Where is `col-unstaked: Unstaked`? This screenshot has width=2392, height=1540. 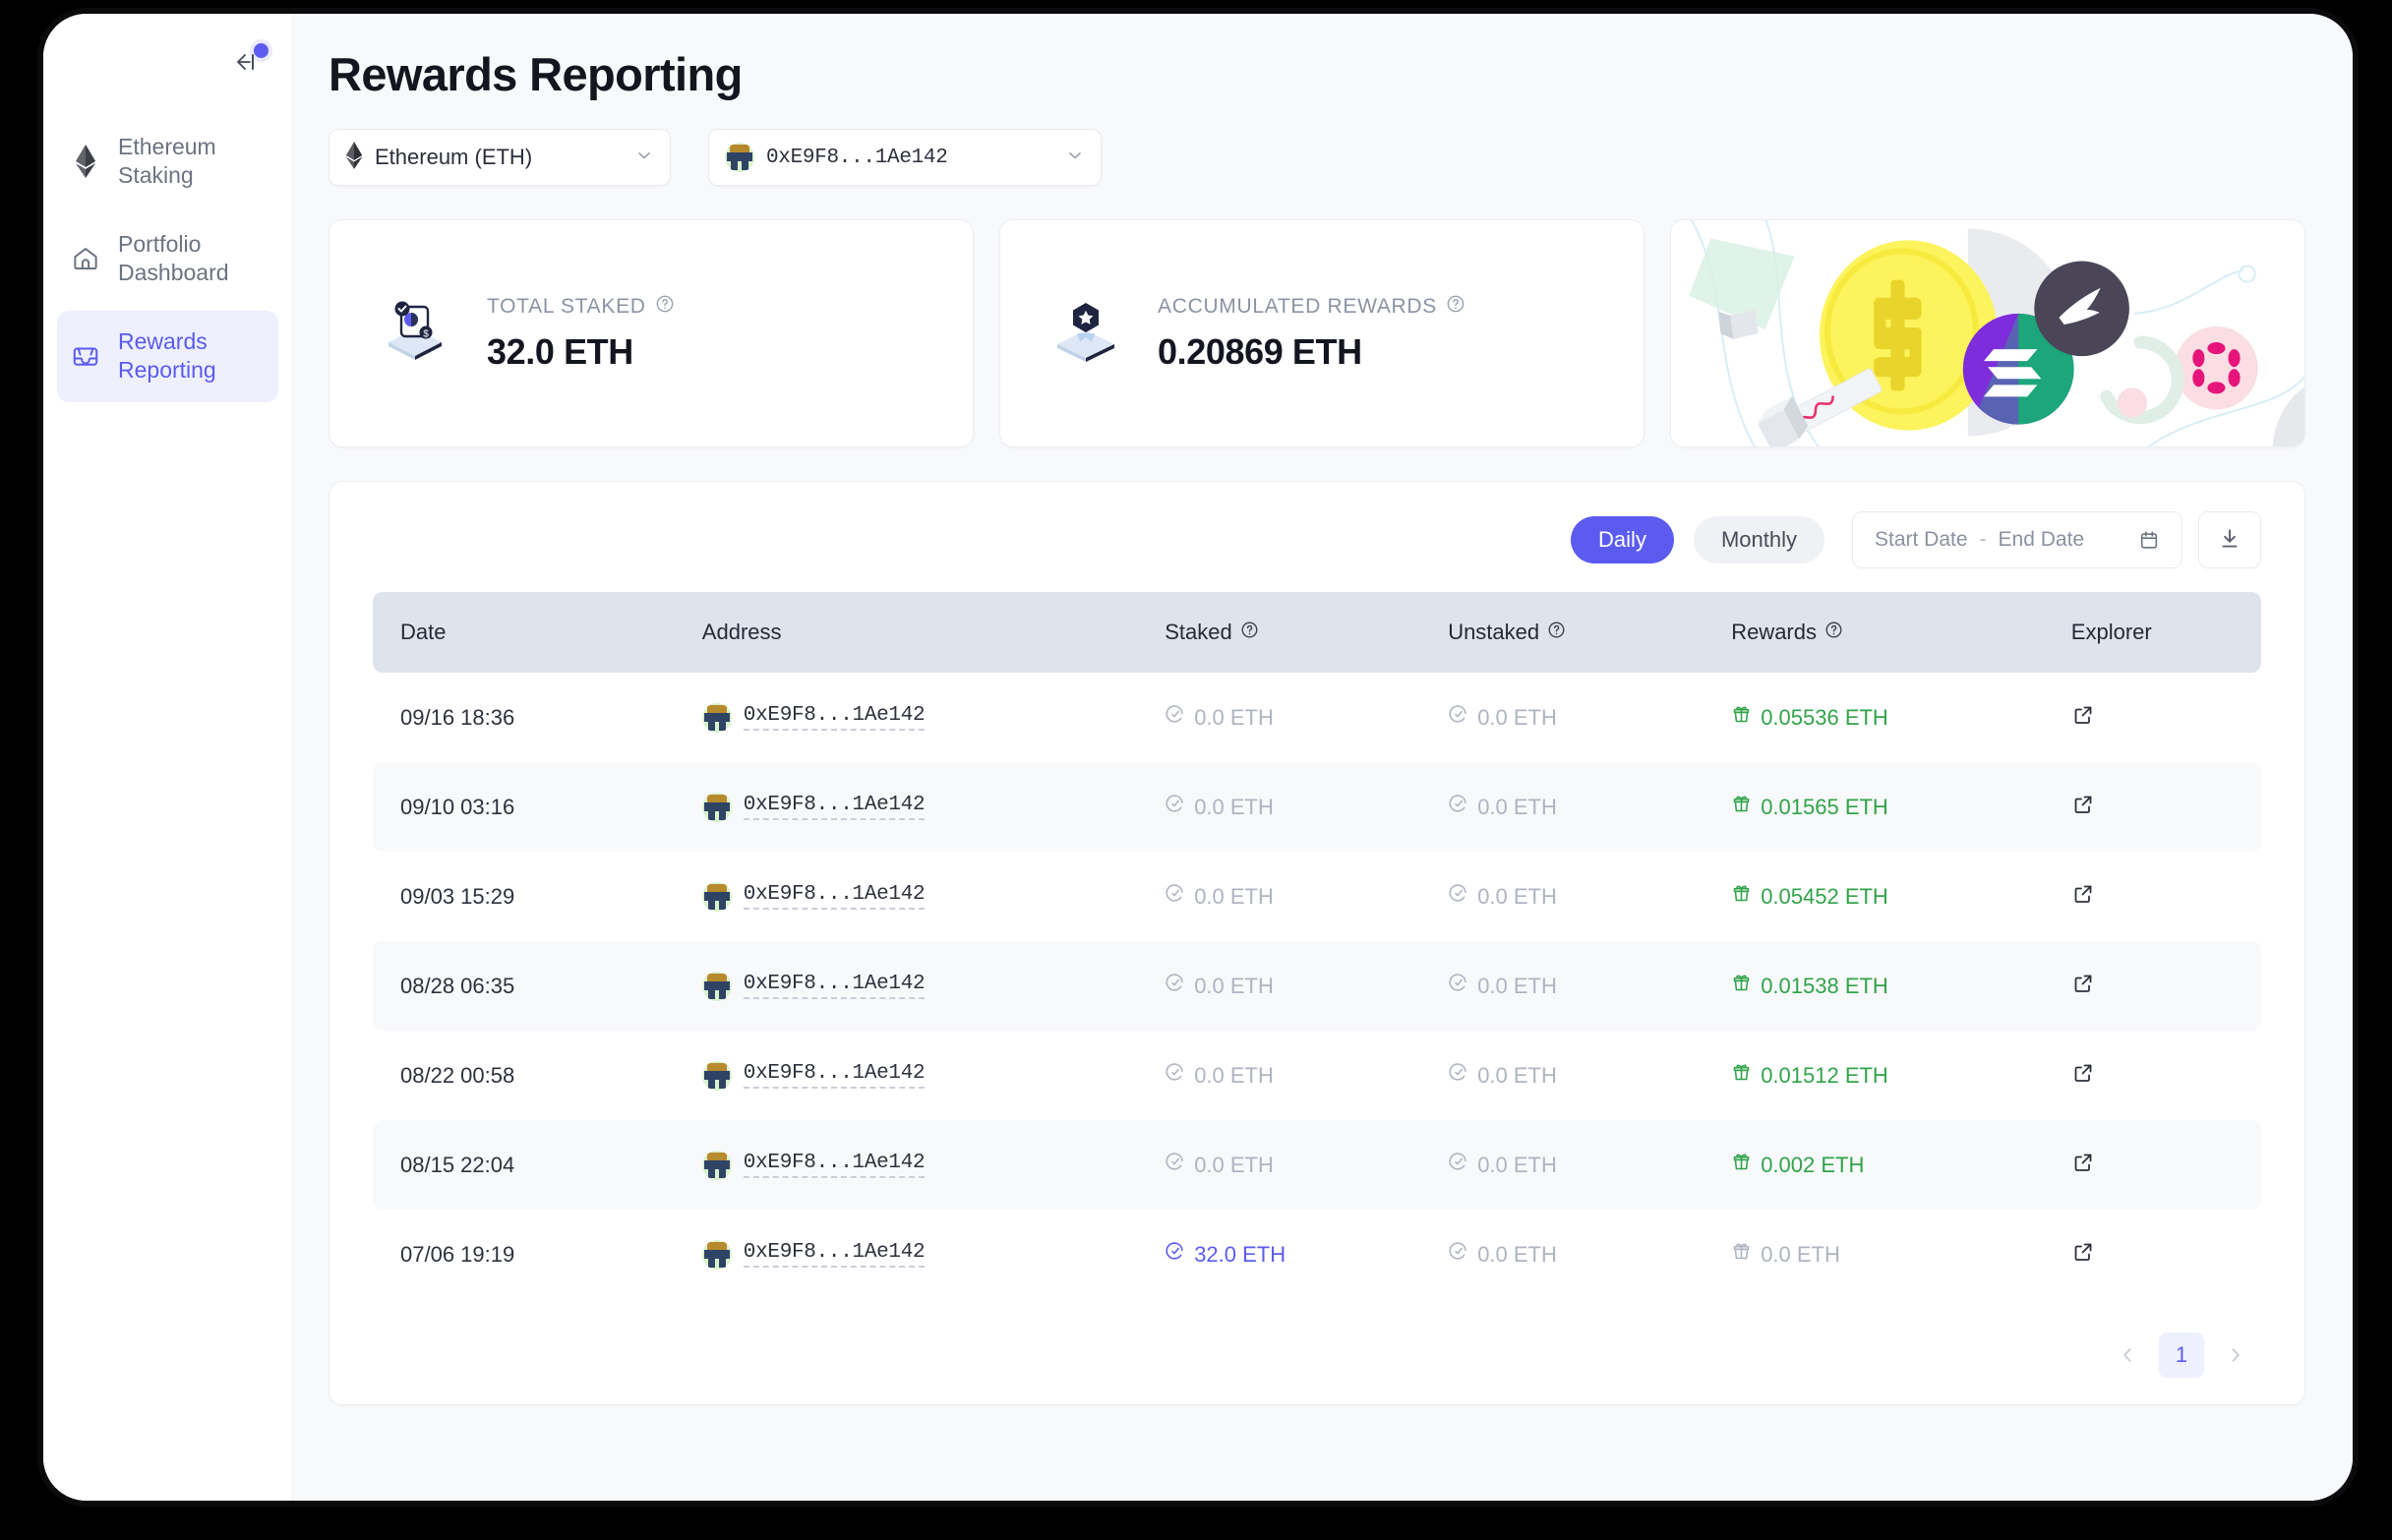 col-unstaked: Unstaked is located at coordinates (1572, 632).